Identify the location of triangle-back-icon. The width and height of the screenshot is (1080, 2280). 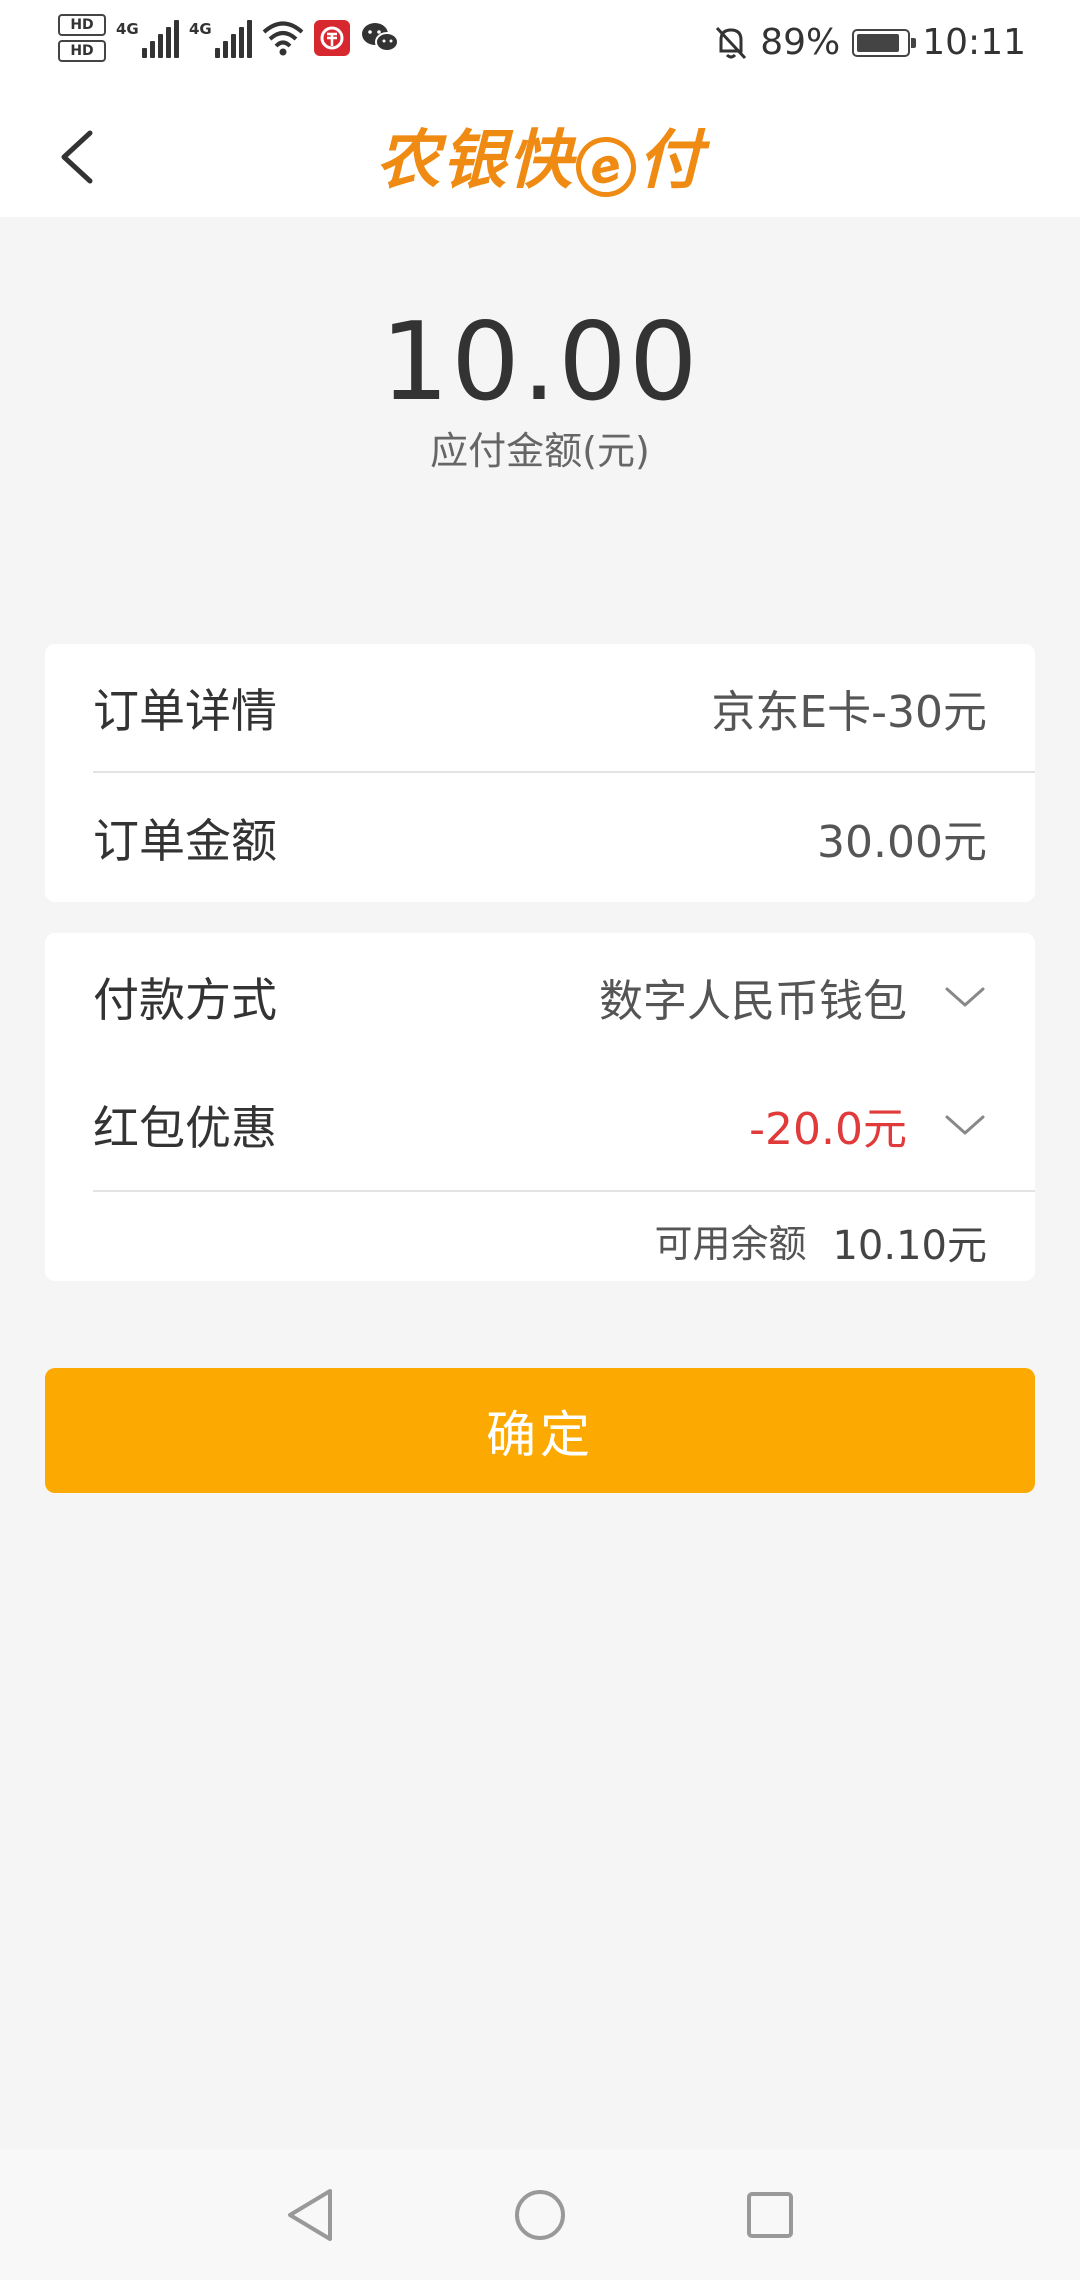
(310, 2215).